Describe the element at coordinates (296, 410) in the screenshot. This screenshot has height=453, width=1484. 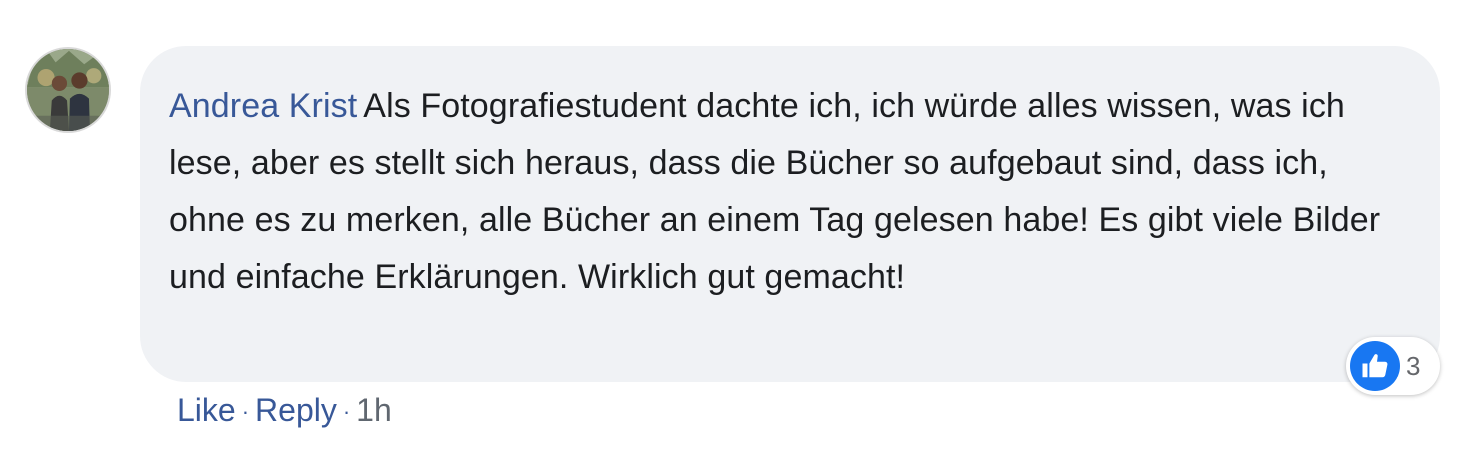
I see `reply-button: Reply` at that location.